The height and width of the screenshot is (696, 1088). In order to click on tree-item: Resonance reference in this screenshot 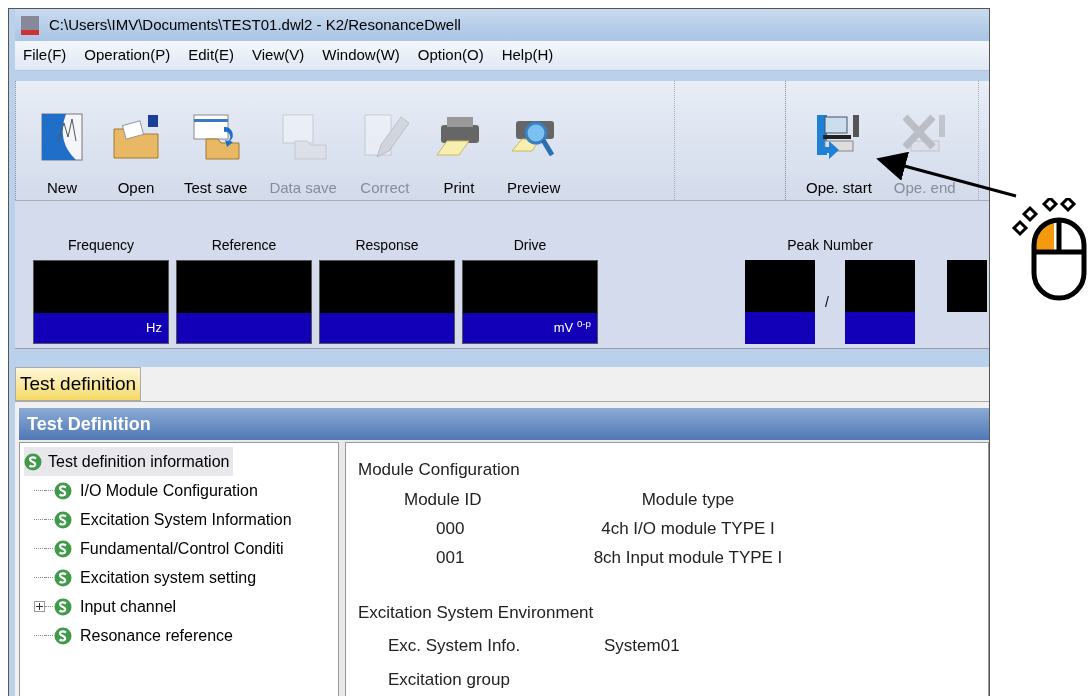, I will do `click(144, 635)`.